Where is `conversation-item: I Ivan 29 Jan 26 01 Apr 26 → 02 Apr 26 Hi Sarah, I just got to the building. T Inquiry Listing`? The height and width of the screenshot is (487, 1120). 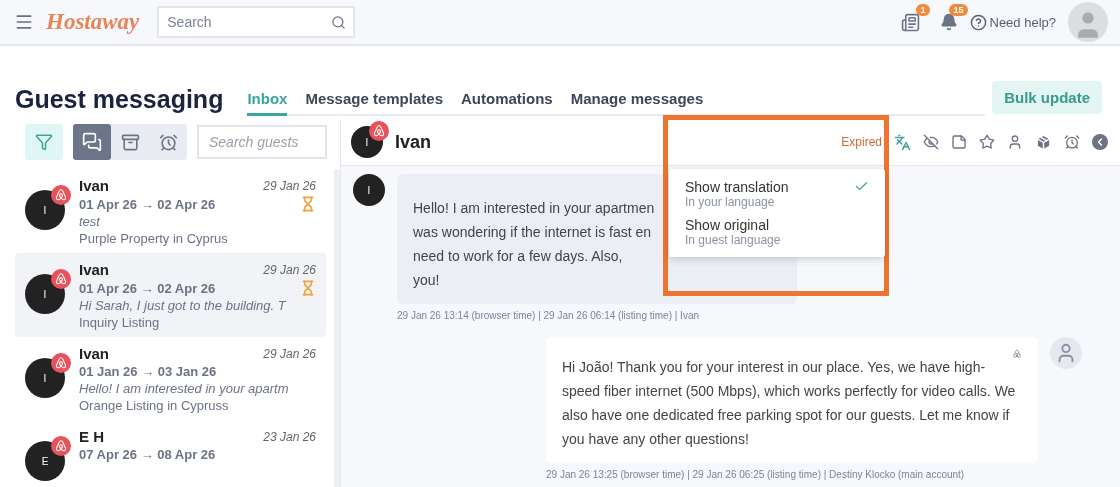
conversation-item: I Ivan 29 Jan 26 01 Apr 26 → 02 Apr 26 Hi Sarah, I just got to the building. T Inquiry Listing is located at coordinates (170, 295).